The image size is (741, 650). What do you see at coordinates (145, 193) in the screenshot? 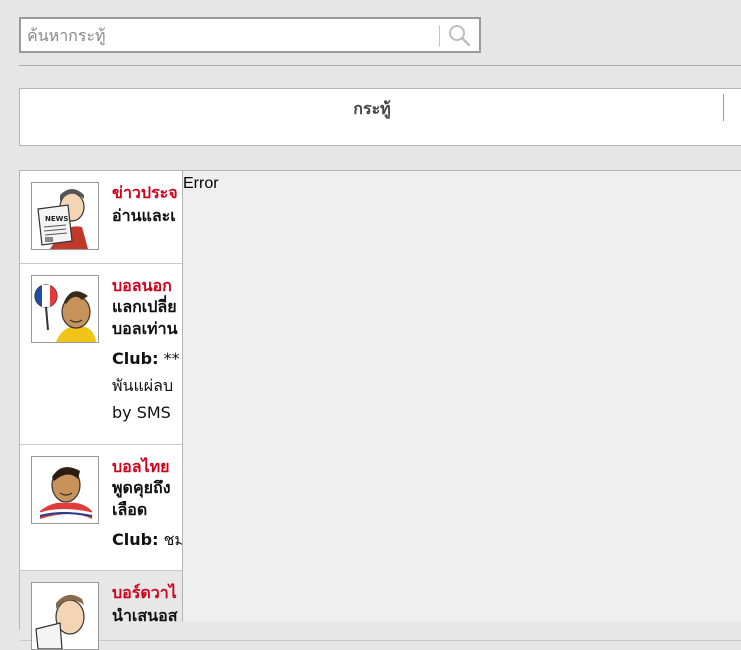
I see `forum-title: ข่าวประจ` at bounding box center [145, 193].